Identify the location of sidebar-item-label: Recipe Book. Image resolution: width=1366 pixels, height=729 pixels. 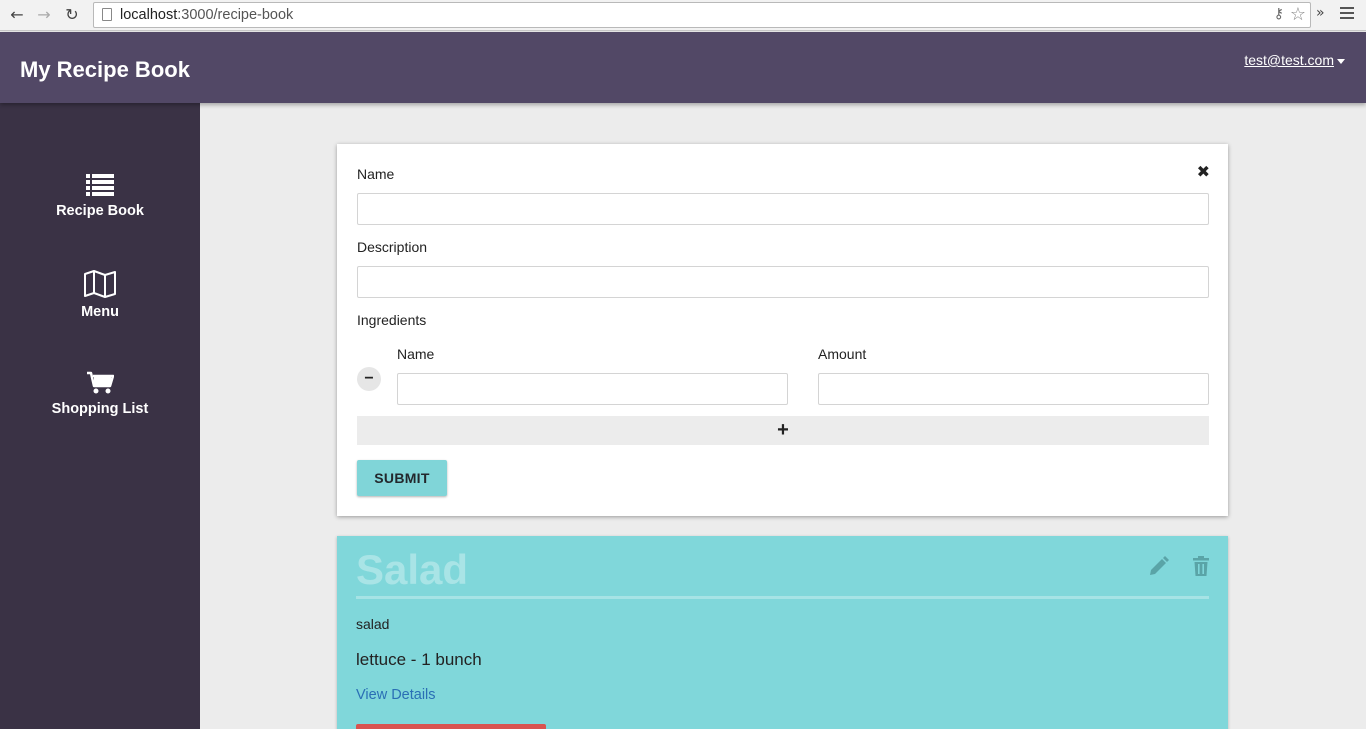
(100, 211).